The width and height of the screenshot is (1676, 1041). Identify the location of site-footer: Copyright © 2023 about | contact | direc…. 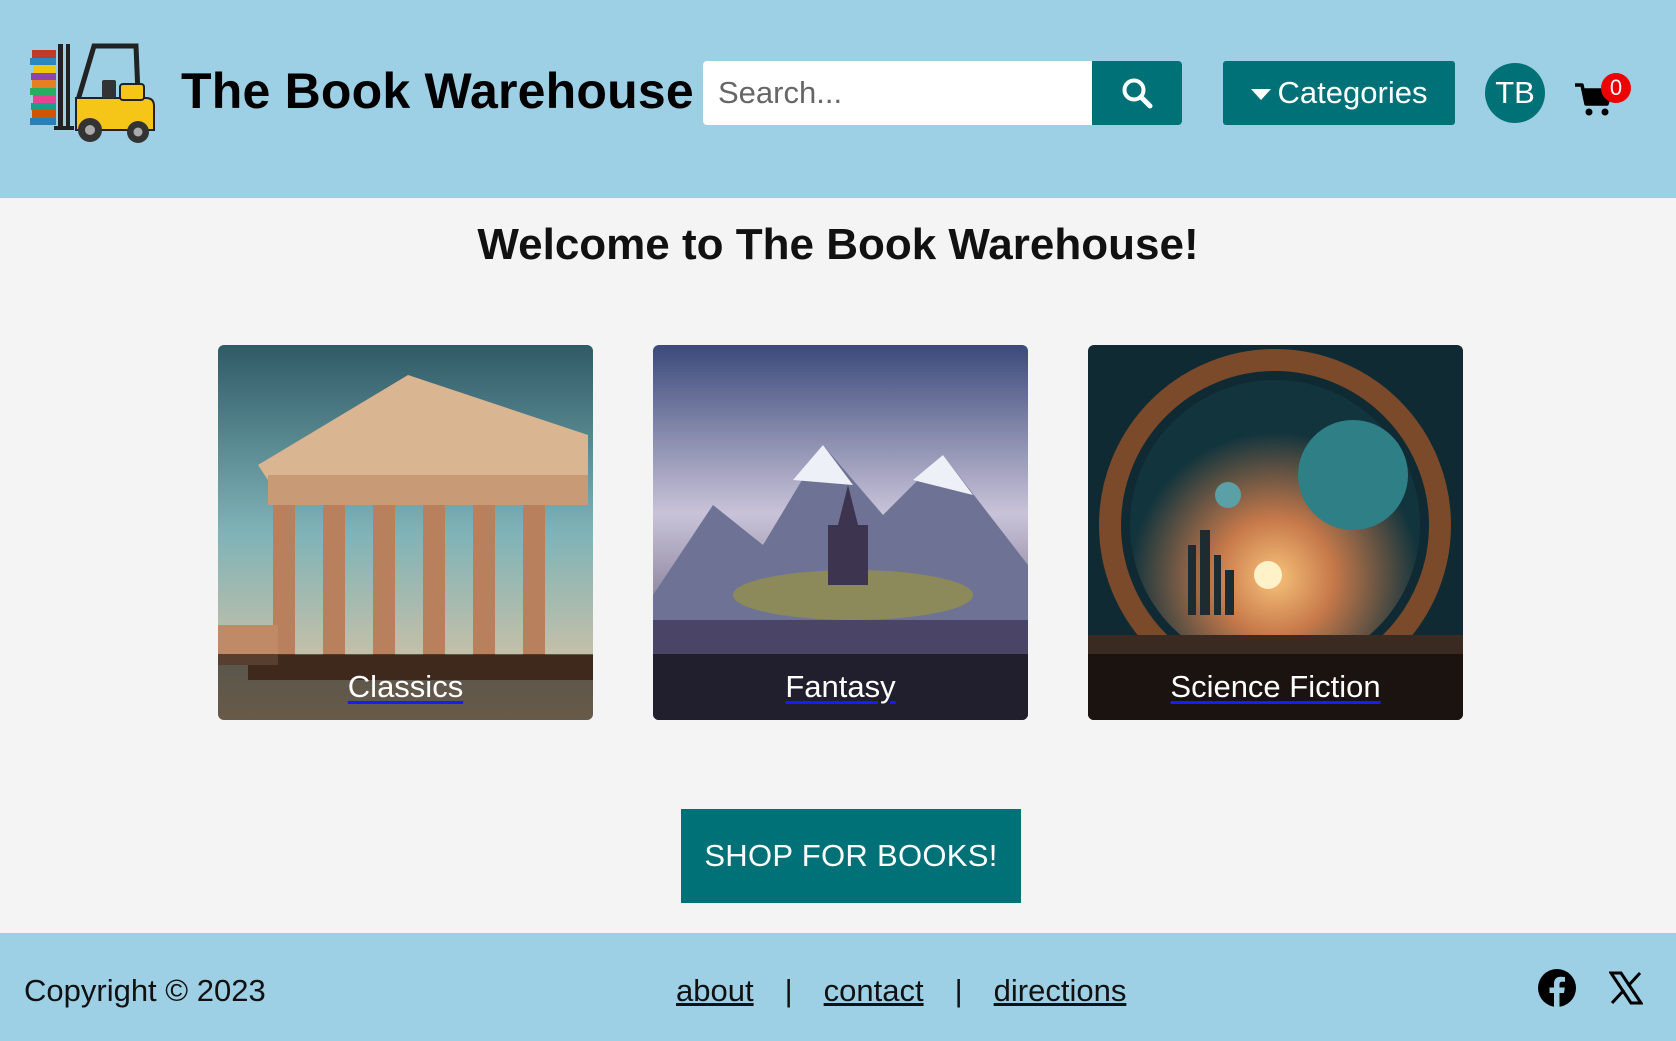
(838, 987).